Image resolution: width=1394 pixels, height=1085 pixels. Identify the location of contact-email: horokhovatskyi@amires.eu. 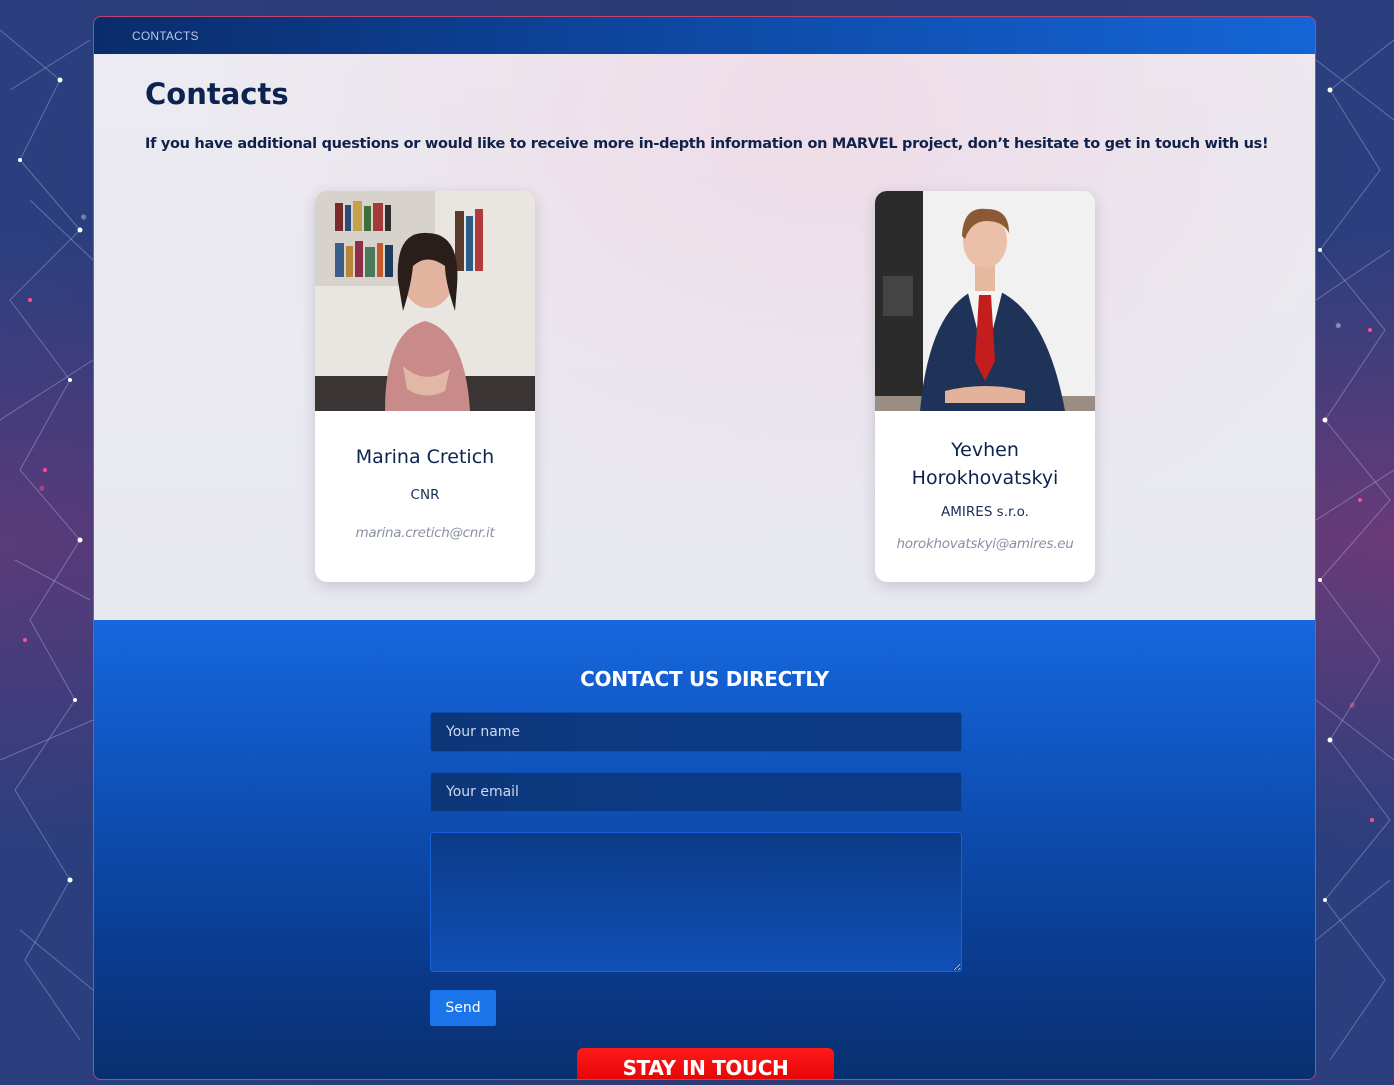
(985, 544).